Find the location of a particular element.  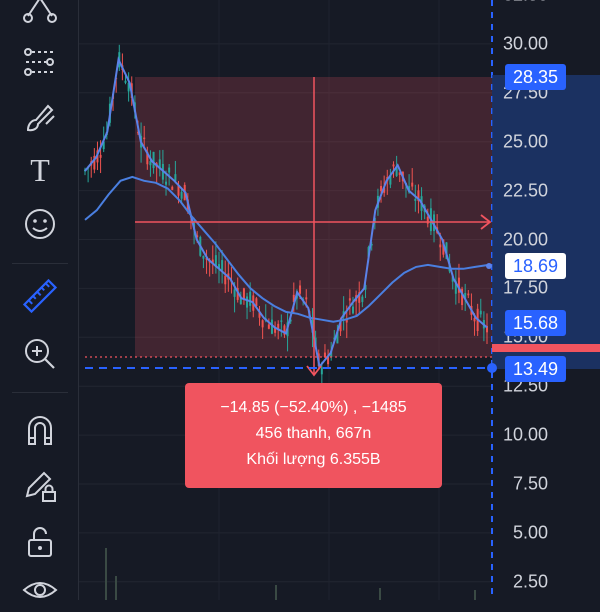

measurement-bars-duration: 456 thanh, 667n is located at coordinates (313, 433).